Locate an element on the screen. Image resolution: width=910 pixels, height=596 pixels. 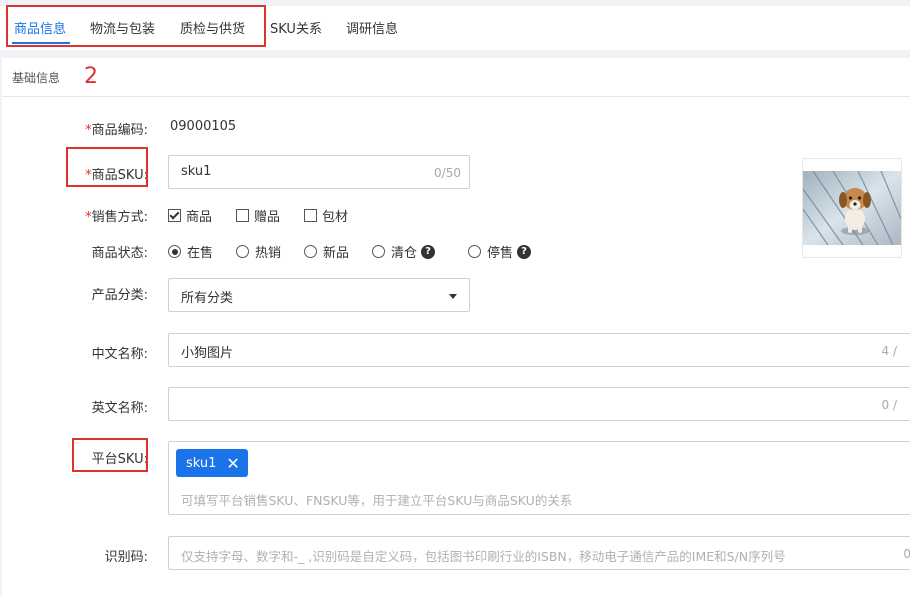
cn-name-input: 小狗图片 4 / is located at coordinates (539, 350).